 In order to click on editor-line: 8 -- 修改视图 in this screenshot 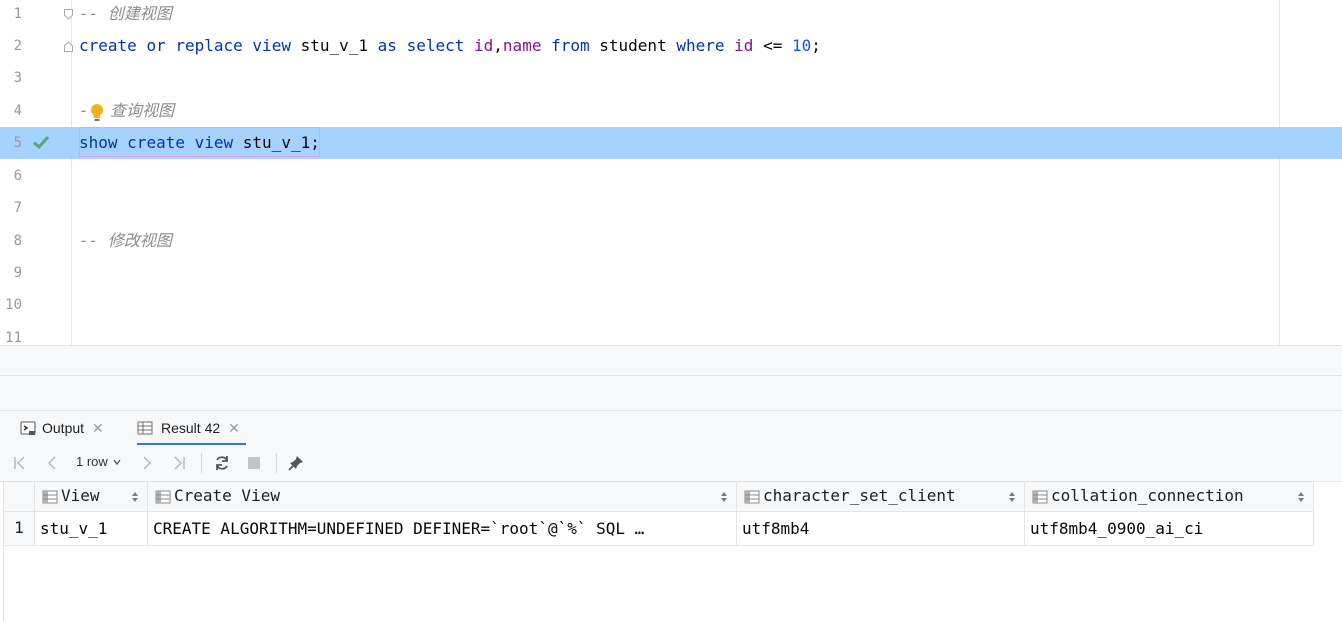, I will do `click(671, 243)`.